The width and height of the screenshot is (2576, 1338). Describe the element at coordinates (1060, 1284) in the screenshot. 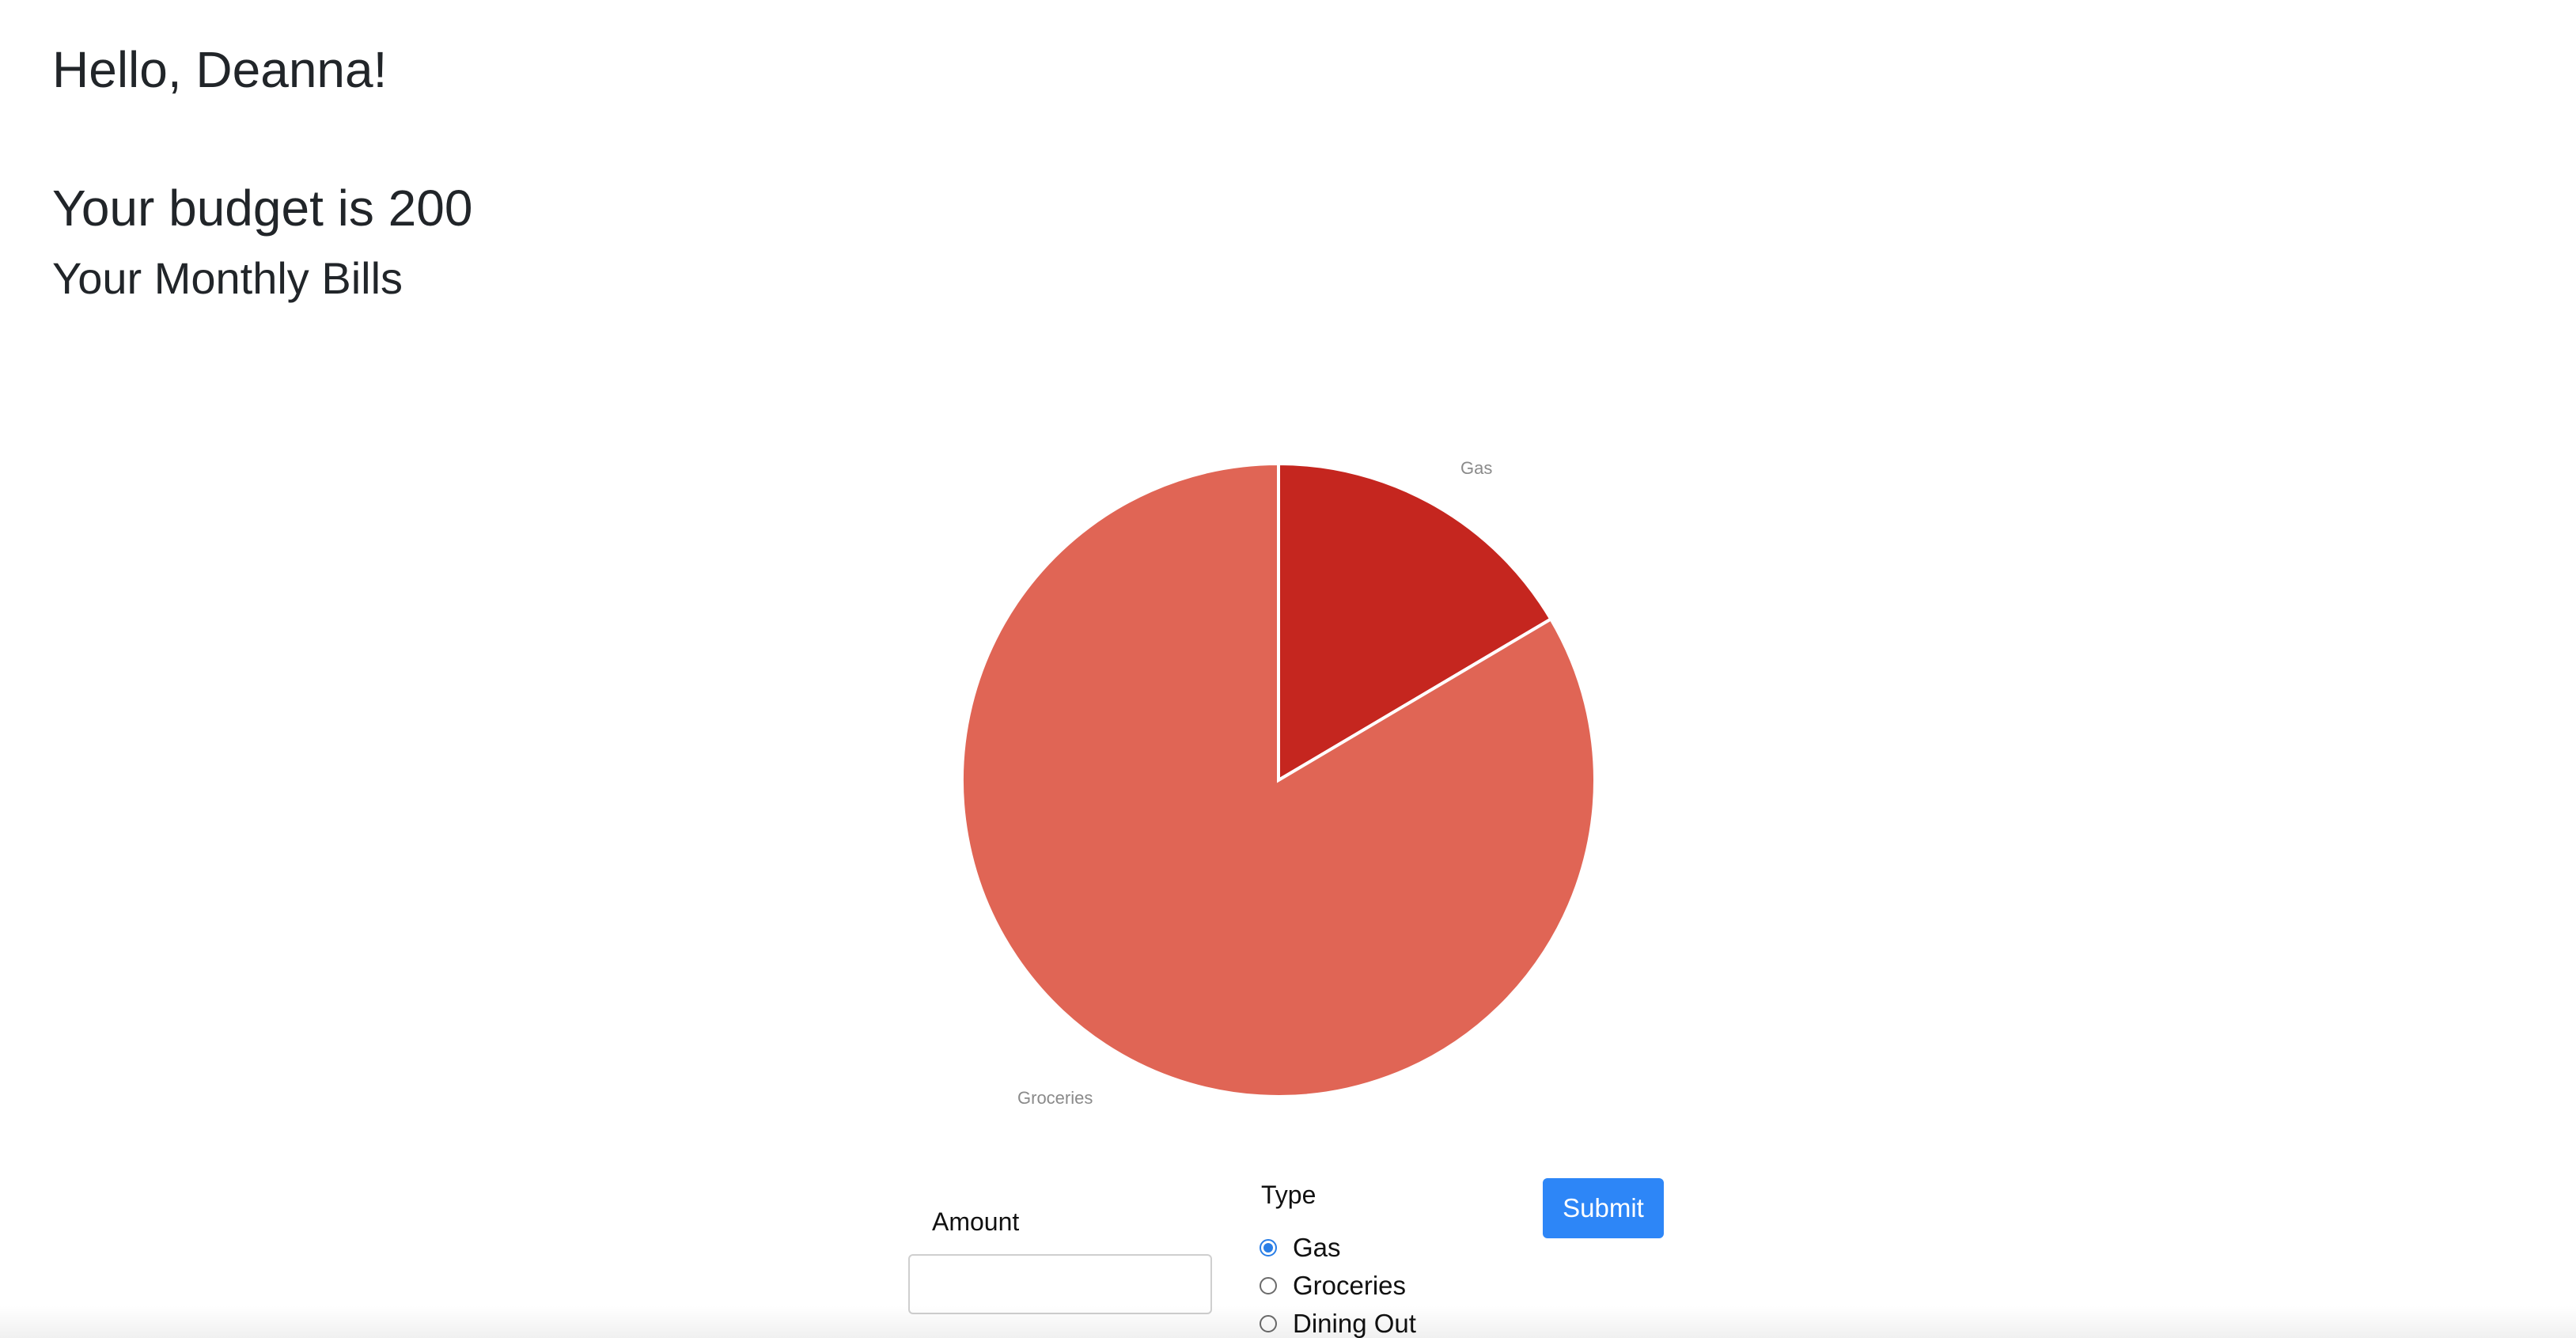

I see `amount-input` at that location.